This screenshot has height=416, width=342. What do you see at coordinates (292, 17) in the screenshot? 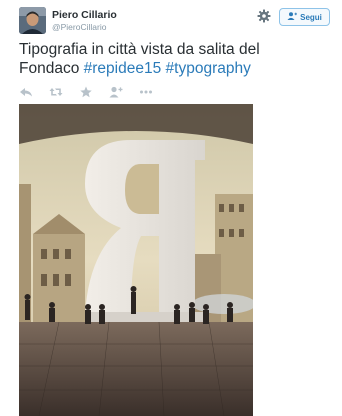
I see `add-user-icon` at bounding box center [292, 17].